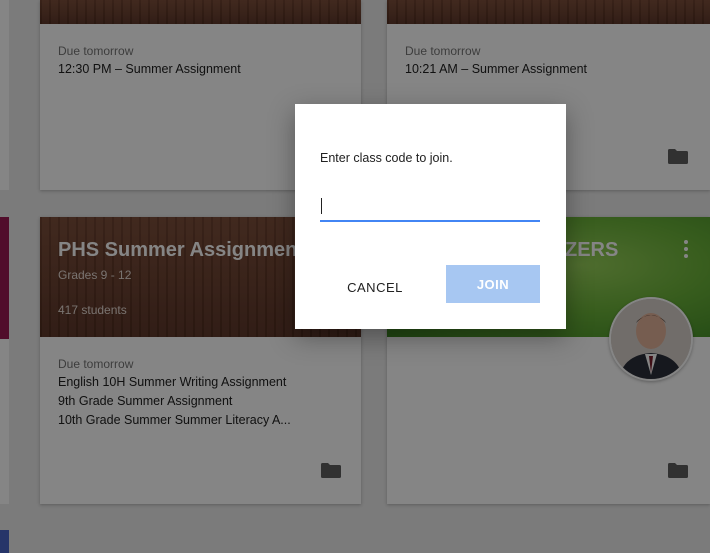 The height and width of the screenshot is (553, 710). I want to click on cancel-button: CANCEL, so click(375, 287).